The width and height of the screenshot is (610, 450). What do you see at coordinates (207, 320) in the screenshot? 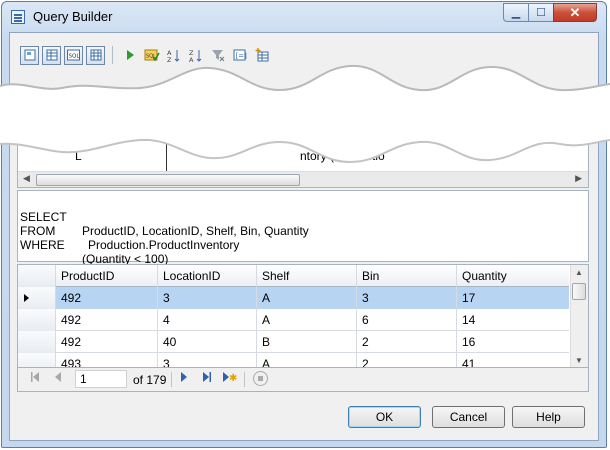
I see `table-cell: 4` at bounding box center [207, 320].